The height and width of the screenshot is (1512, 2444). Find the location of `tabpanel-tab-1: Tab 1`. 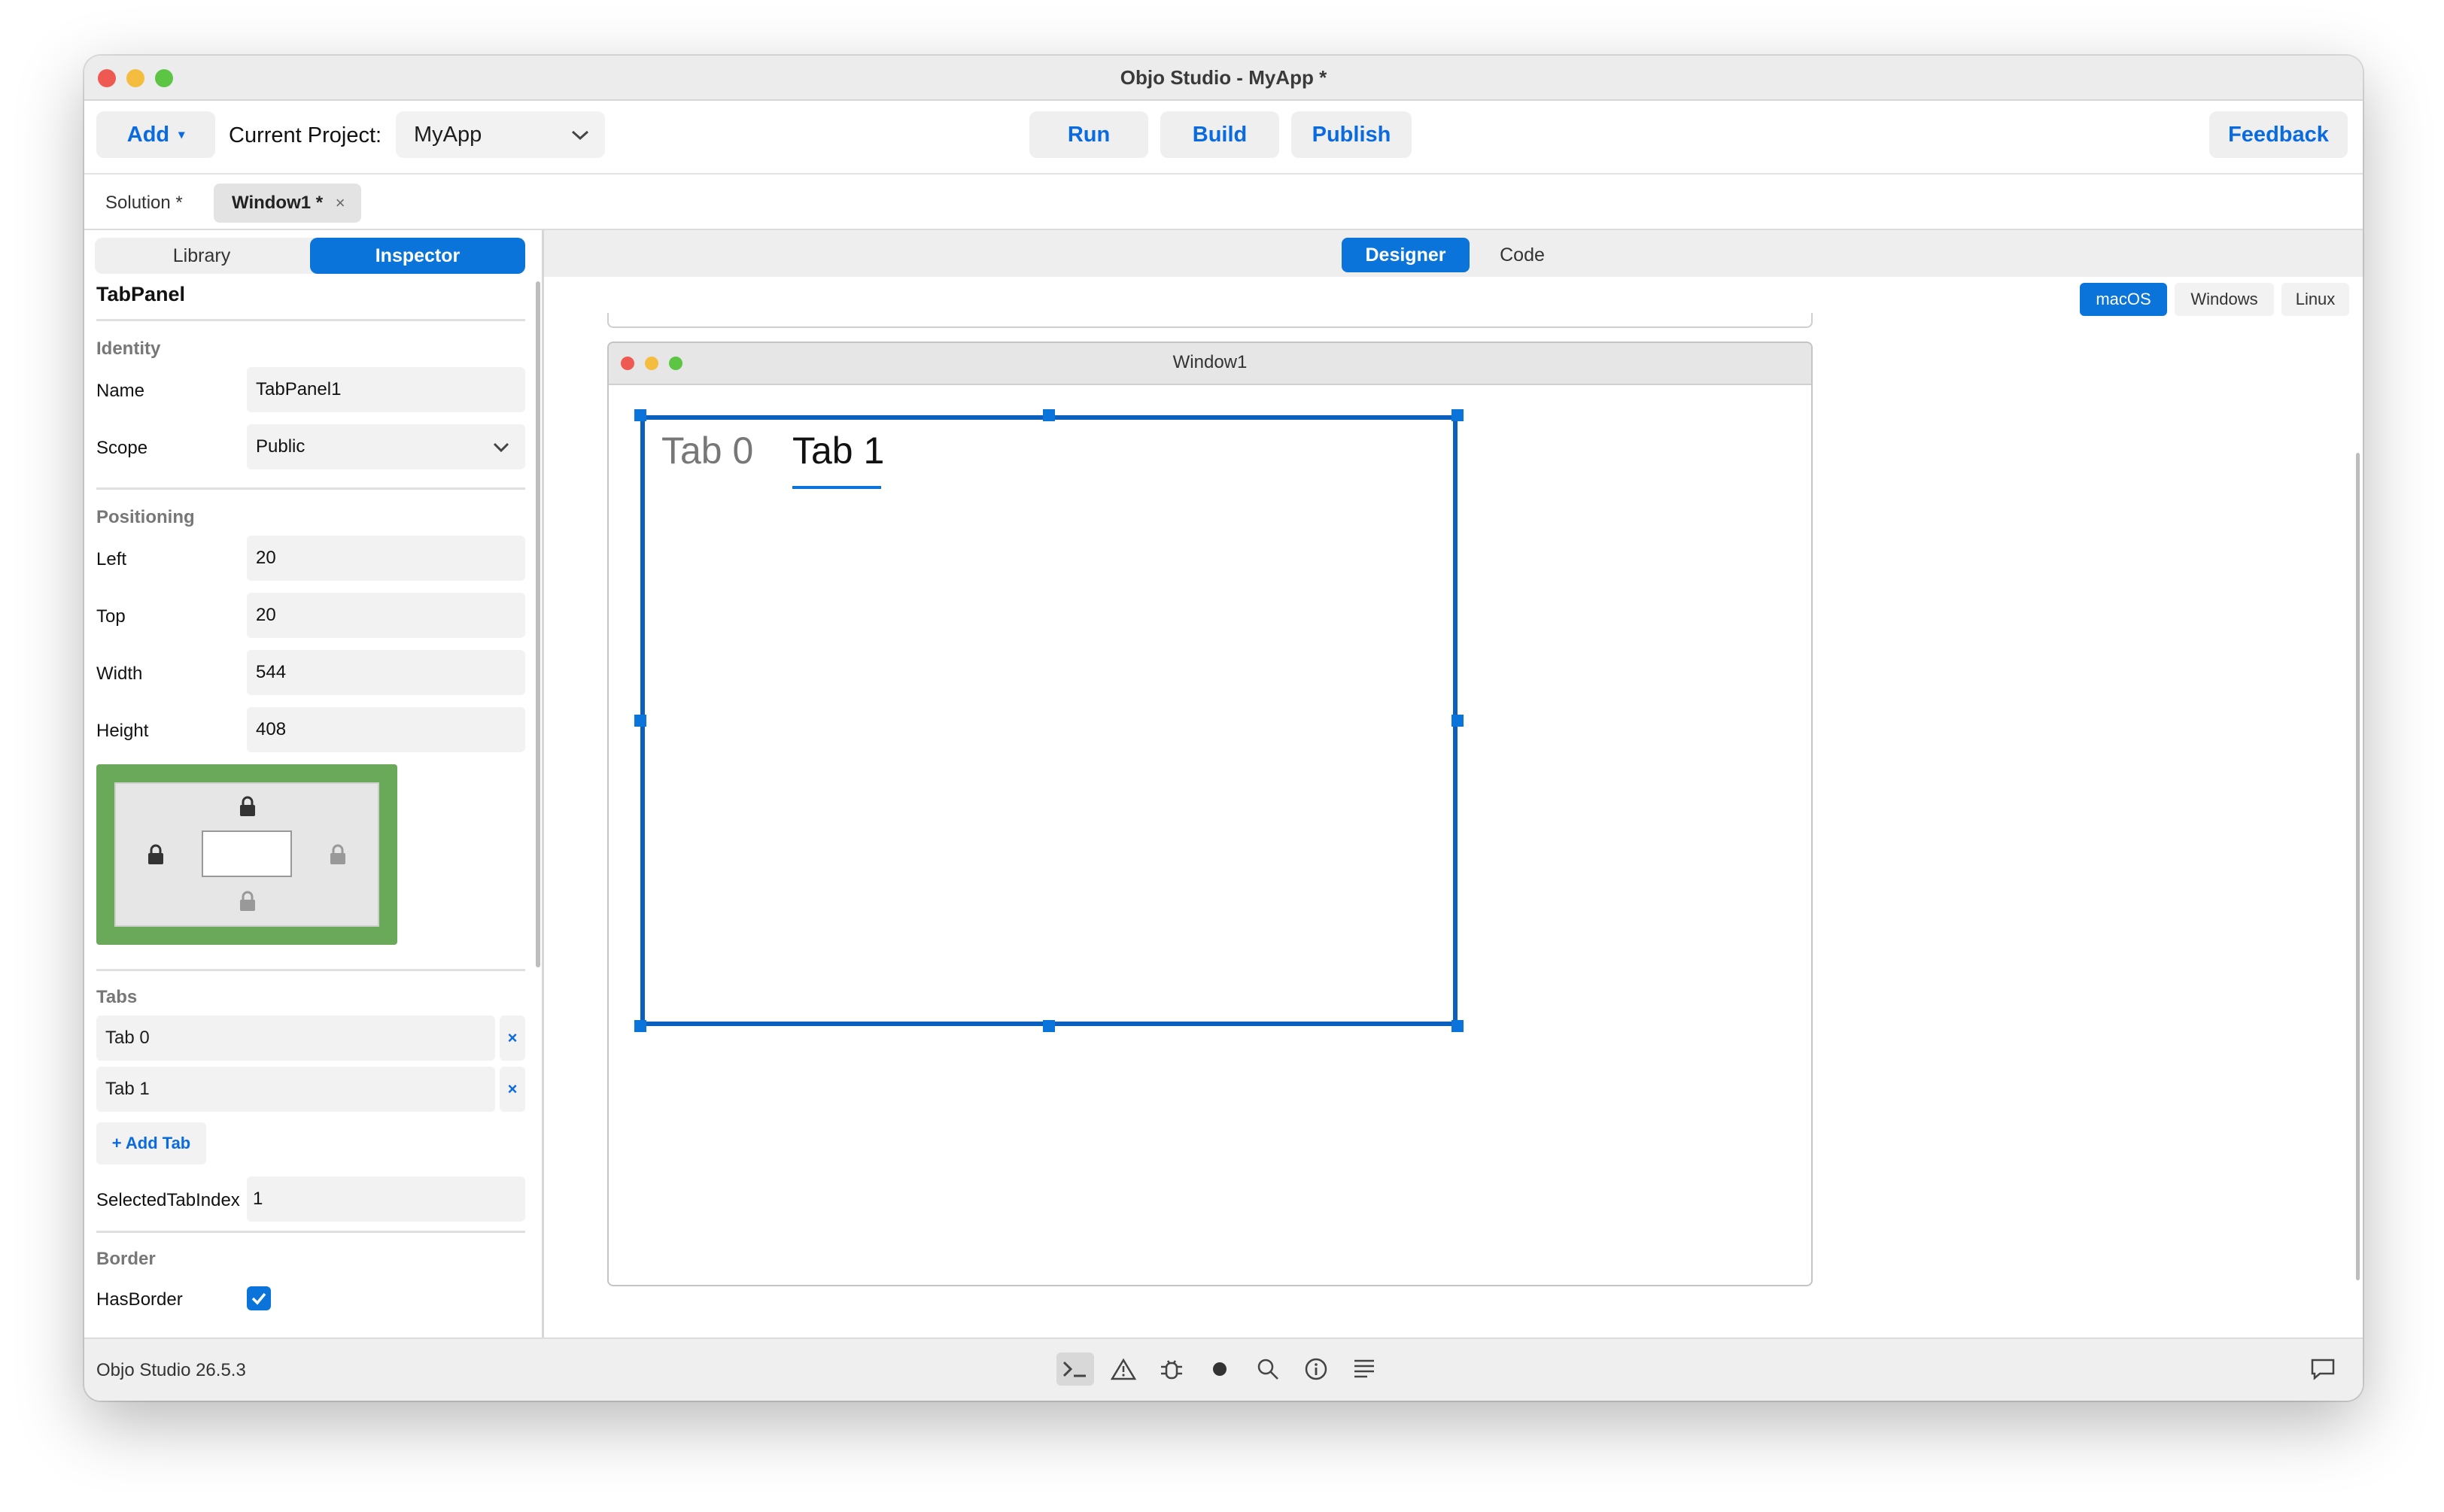

tabpanel-tab-1: Tab 1 is located at coordinates (838, 450).